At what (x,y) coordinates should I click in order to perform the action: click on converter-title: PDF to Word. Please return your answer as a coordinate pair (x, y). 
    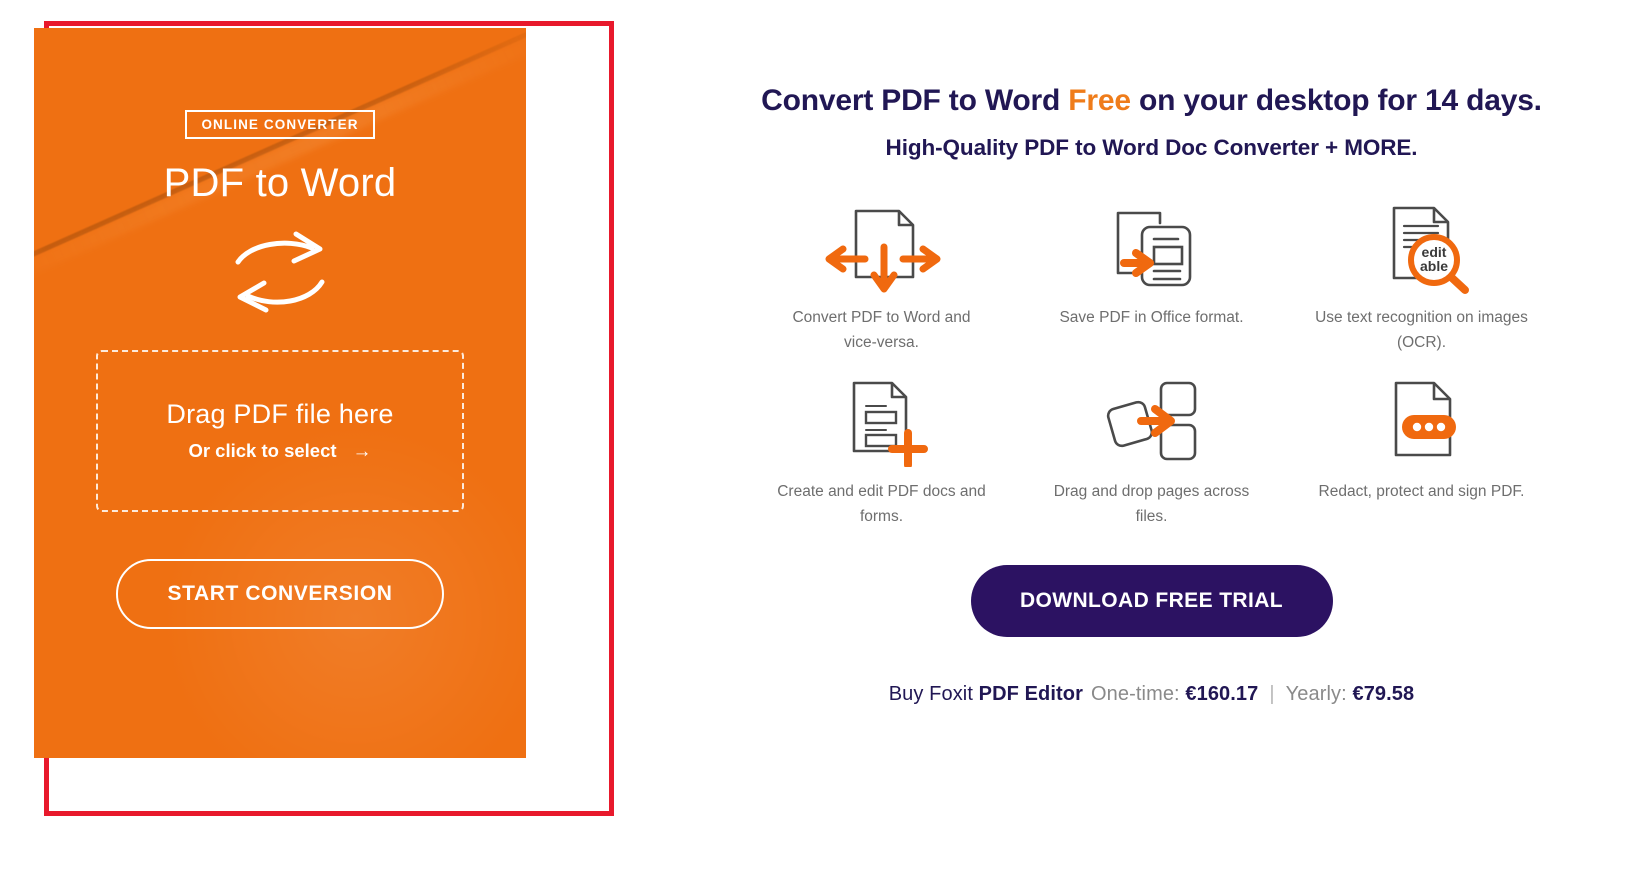
    Looking at the image, I should click on (280, 182).